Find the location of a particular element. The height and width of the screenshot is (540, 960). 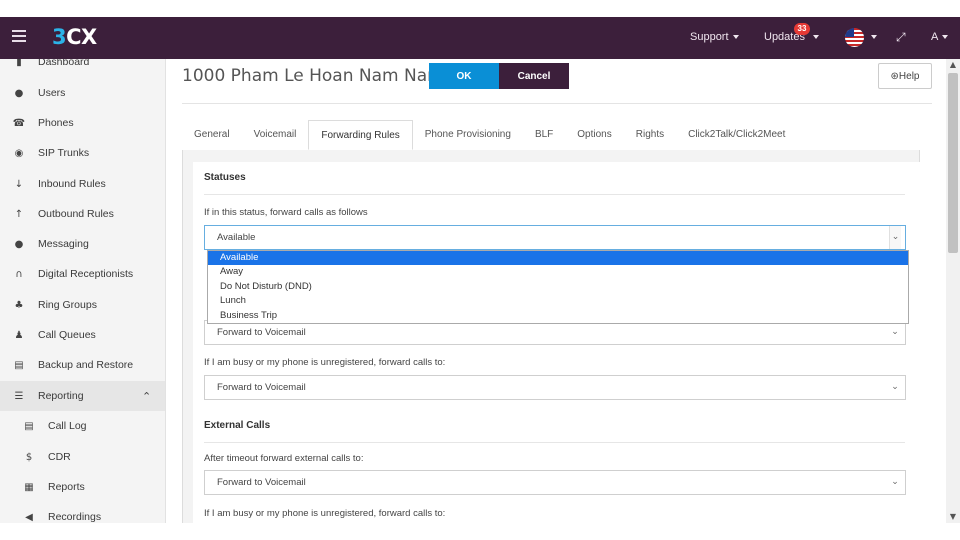

dollar-icon: $ is located at coordinates (29, 457).